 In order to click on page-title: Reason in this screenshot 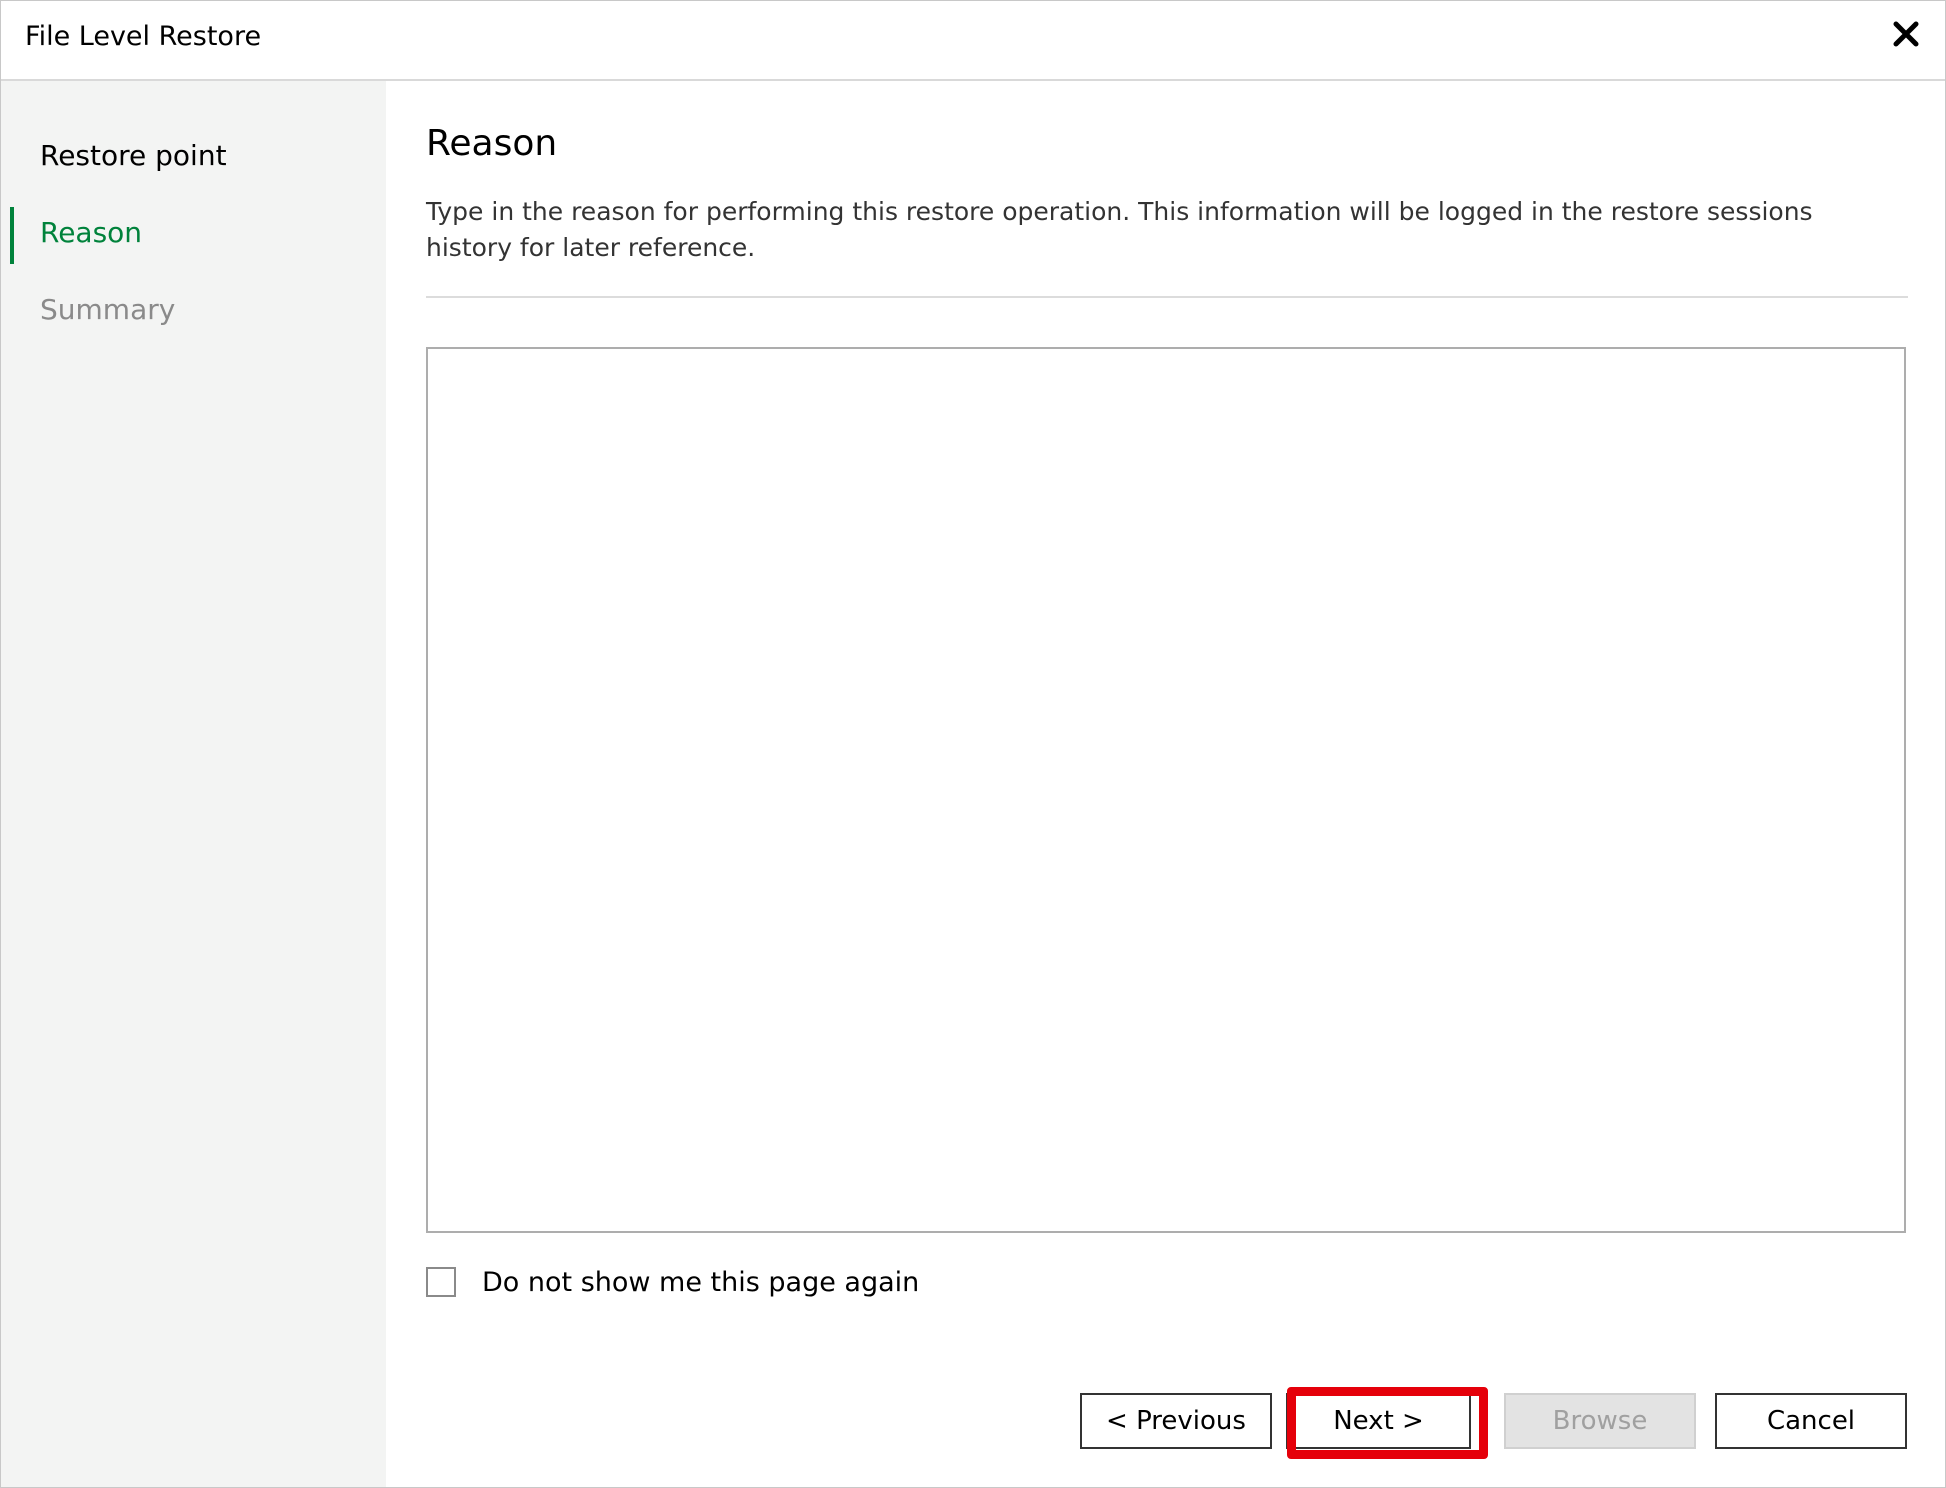, I will do `click(492, 143)`.